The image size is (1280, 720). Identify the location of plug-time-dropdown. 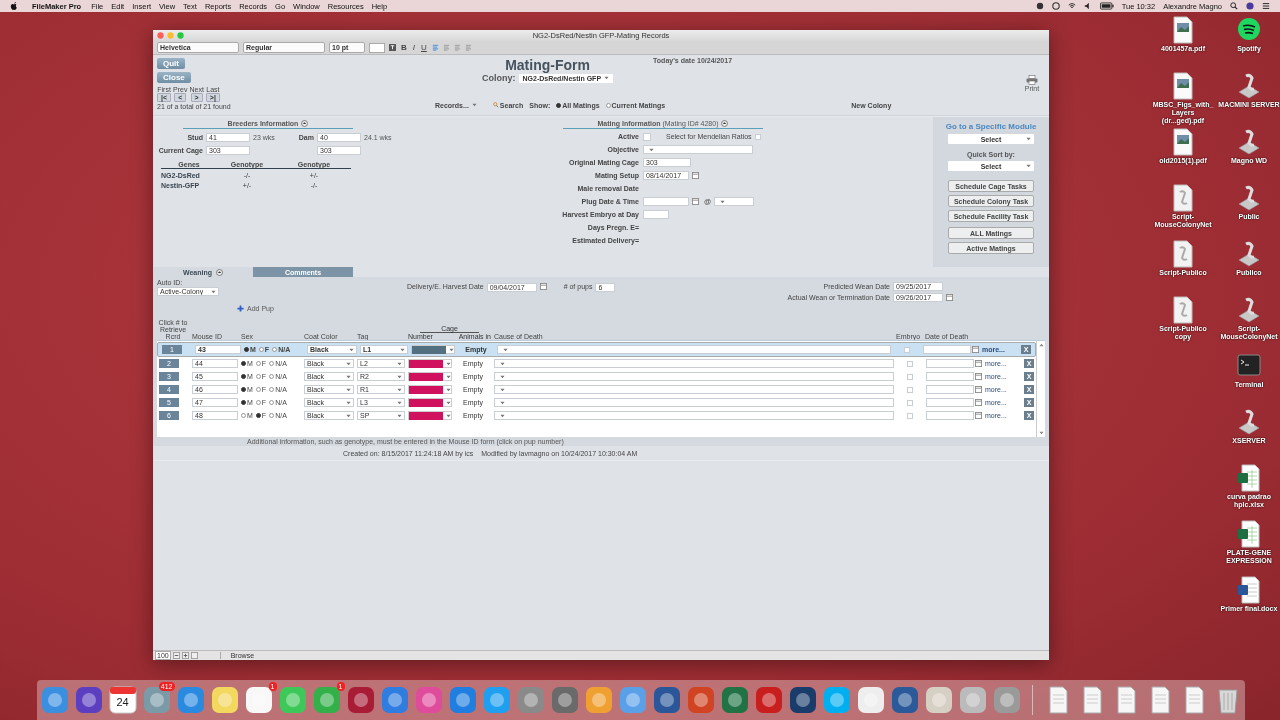
(734, 201).